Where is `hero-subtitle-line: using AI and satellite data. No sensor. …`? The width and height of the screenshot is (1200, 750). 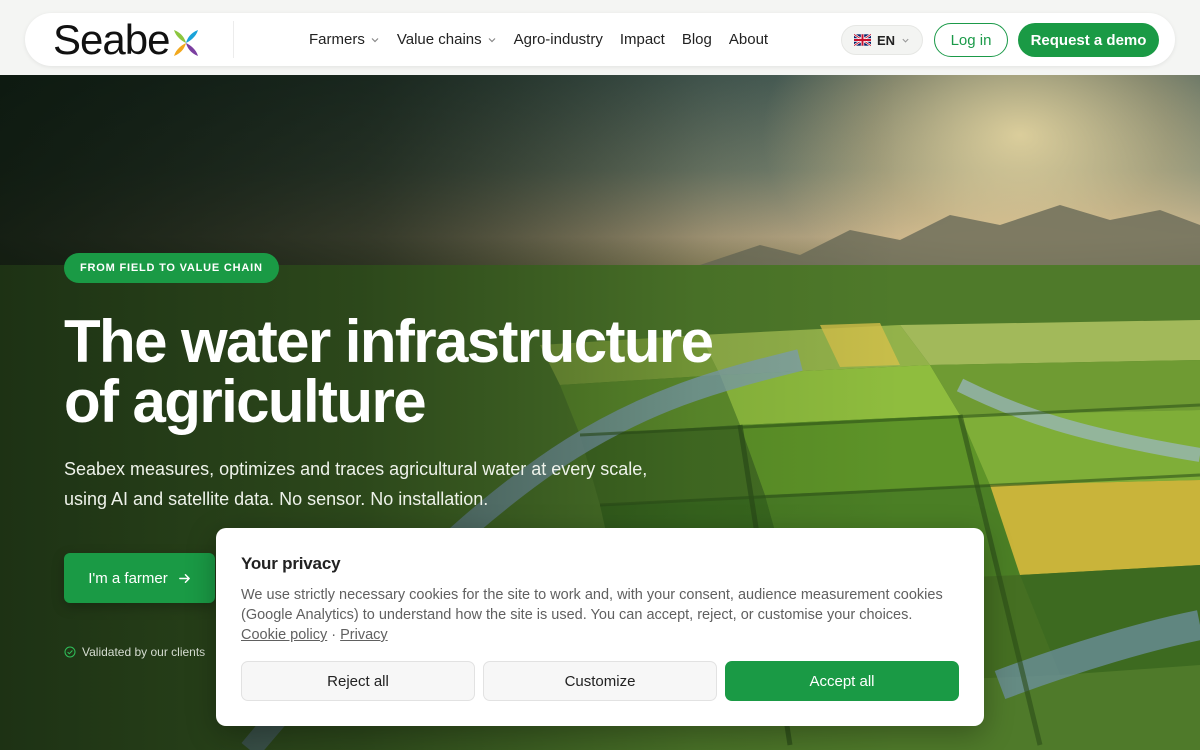 hero-subtitle-line: using AI and satellite data. No sensor. … is located at coordinates (276, 499).